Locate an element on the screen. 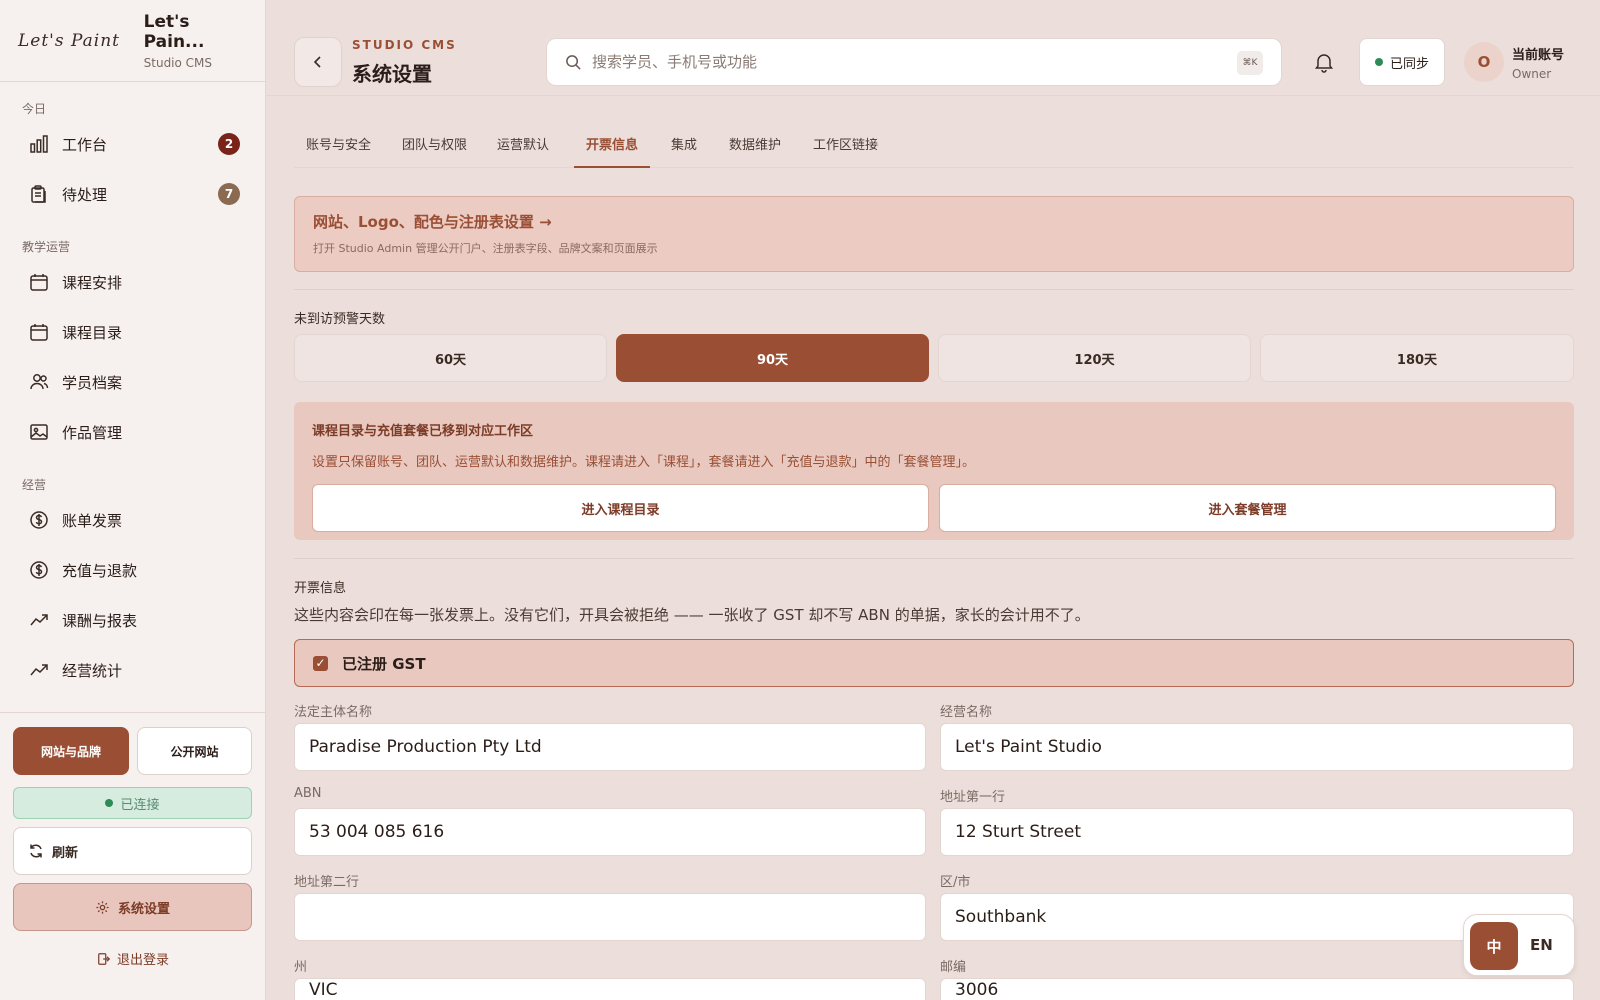 The width and height of the screenshot is (1600, 1000). sidebar-item-label: 账单发票 is located at coordinates (92, 520).